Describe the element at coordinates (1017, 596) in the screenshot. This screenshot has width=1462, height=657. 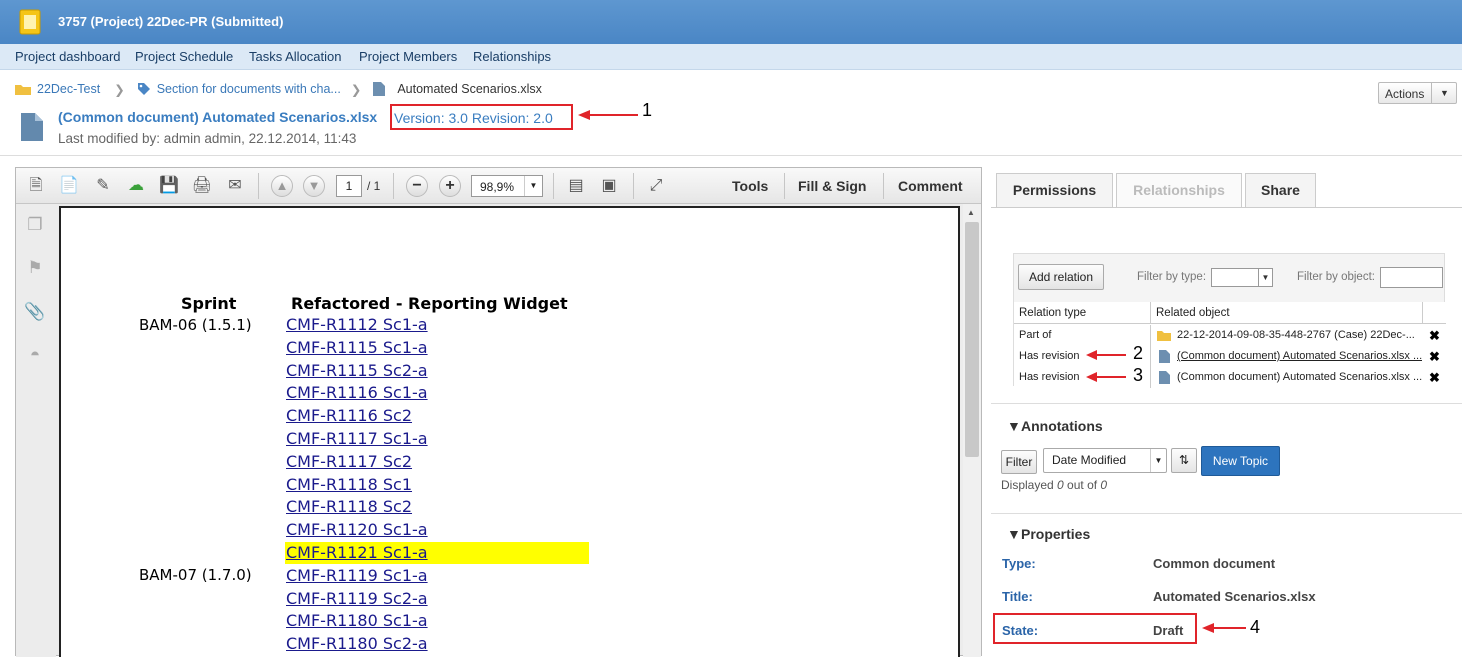
I see `property-label-title: Title:` at that location.